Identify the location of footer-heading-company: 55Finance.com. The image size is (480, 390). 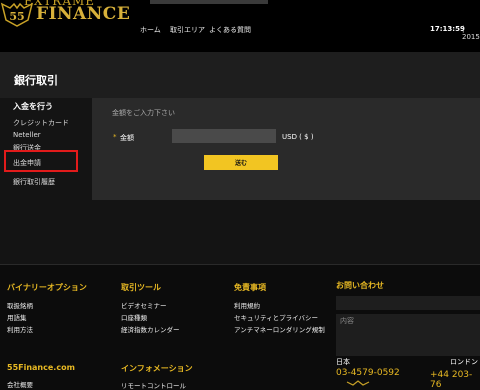
(41, 367).